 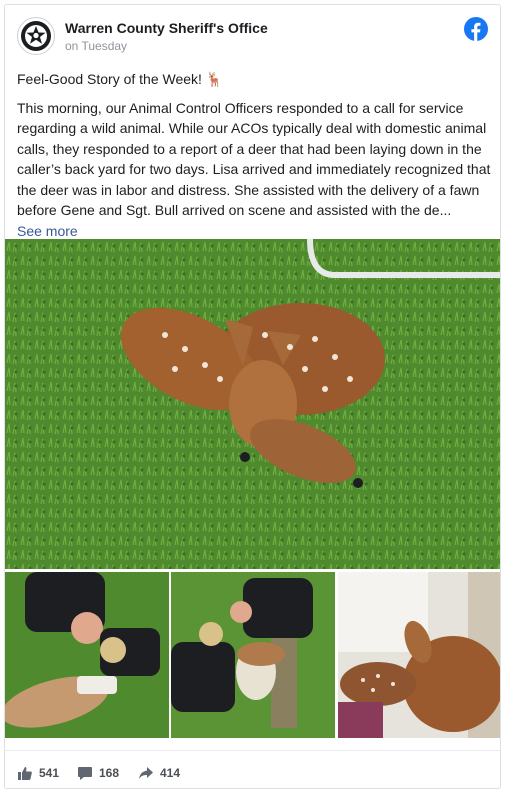 I want to click on like-icon, so click(x=25, y=773).